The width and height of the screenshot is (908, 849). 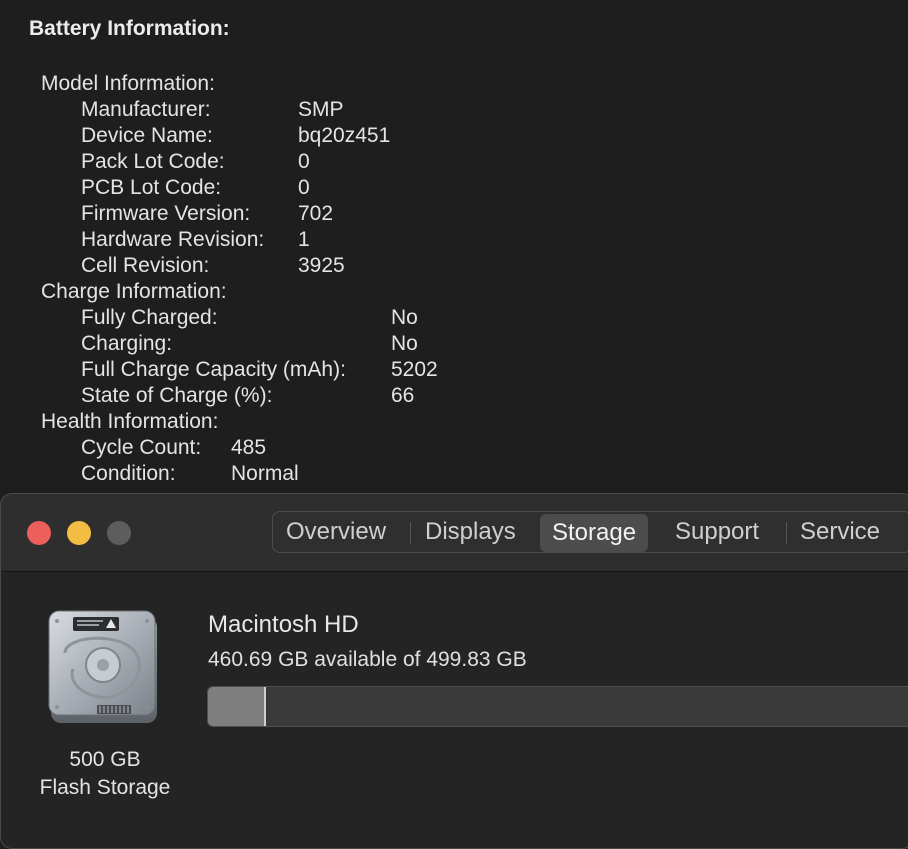 I want to click on cycle-count-label: Cycle Count:, so click(x=141, y=447).